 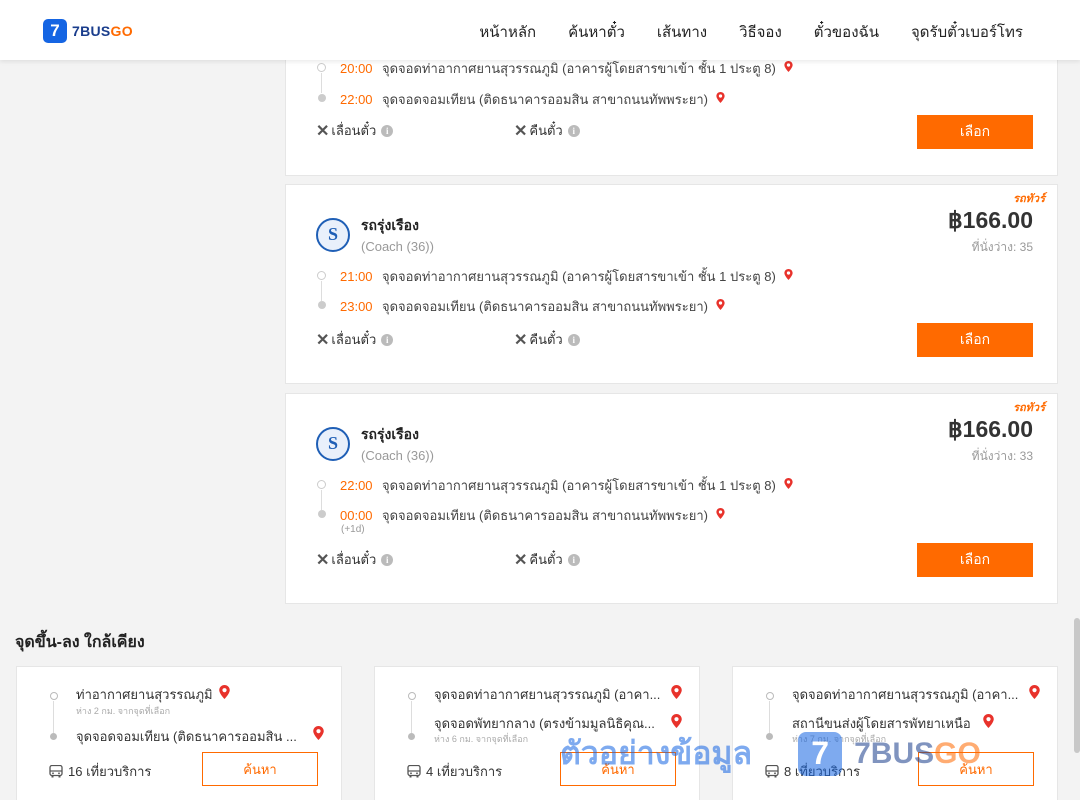 I want to click on trip-count-label: 16 เที่ยวบริการ, so click(x=110, y=771).